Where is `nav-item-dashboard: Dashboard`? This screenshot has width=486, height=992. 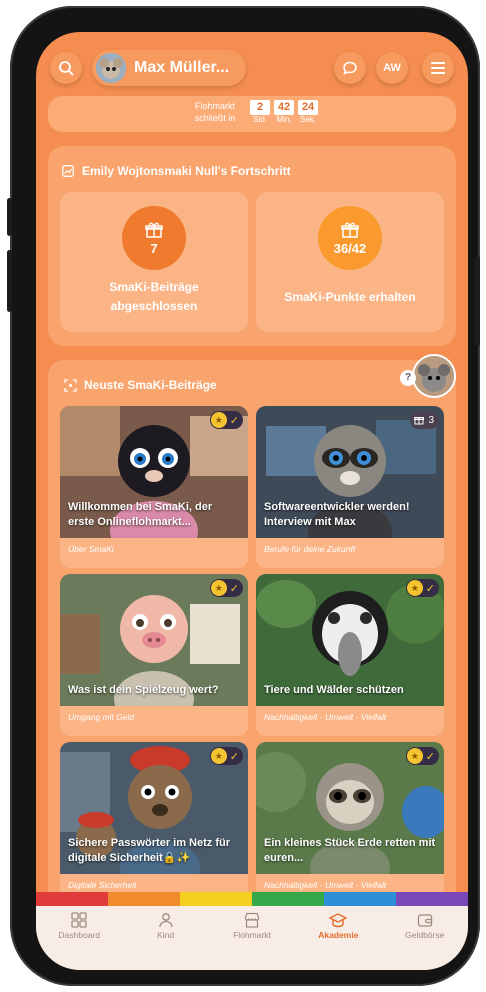 nav-item-dashboard: Dashboard is located at coordinates (79, 926).